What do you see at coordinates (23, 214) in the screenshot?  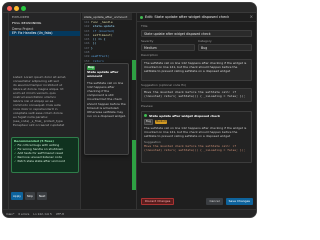 I see `errors-status: 0 errors` at bounding box center [23, 214].